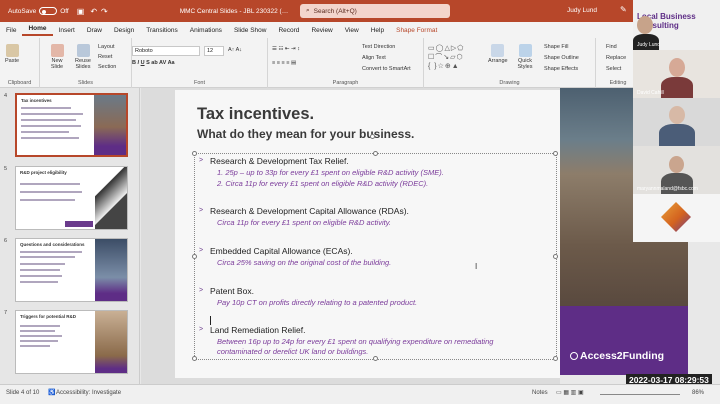  What do you see at coordinates (71, 270) in the screenshot?
I see `slide-thumbnail-6: Questions and considerations` at bounding box center [71, 270].